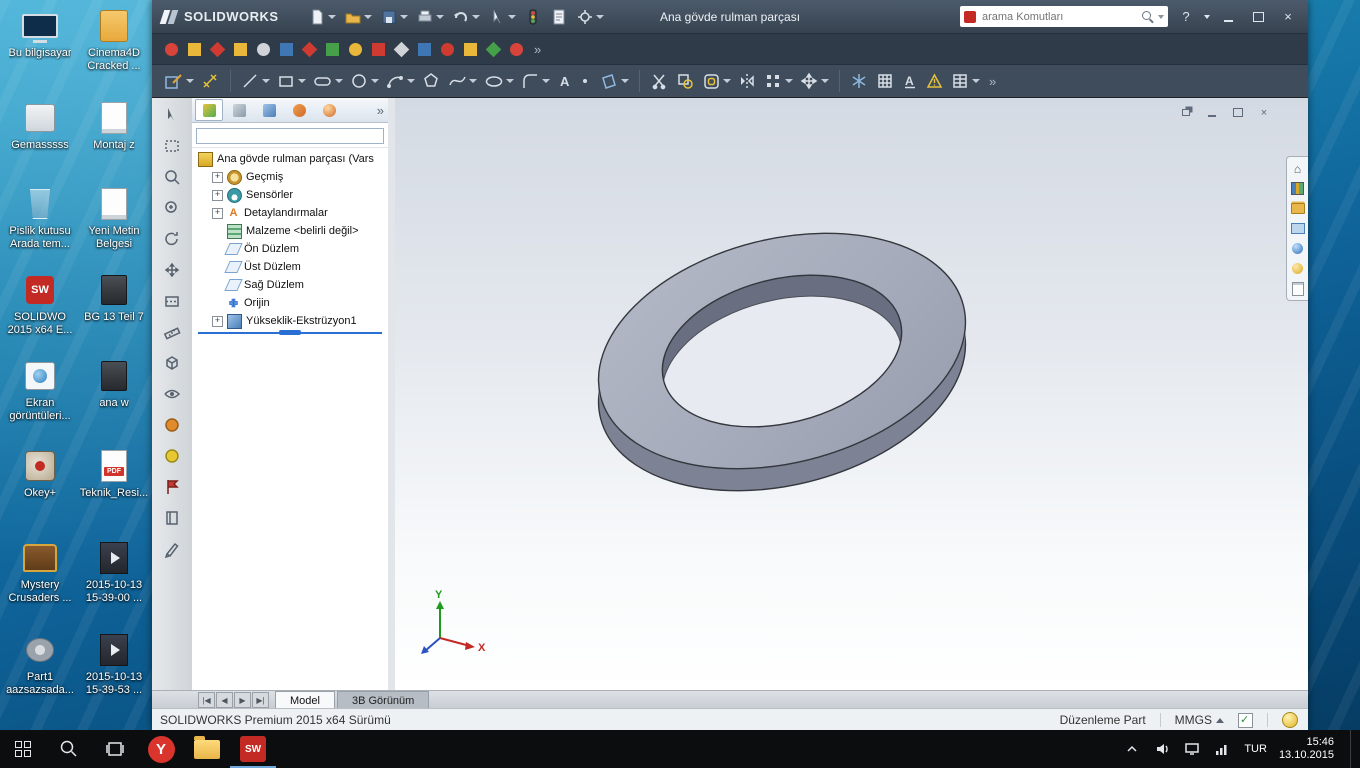 The width and height of the screenshot is (1360, 768). Describe the element at coordinates (290, 332) in the screenshot. I see `rollback-bar` at that location.